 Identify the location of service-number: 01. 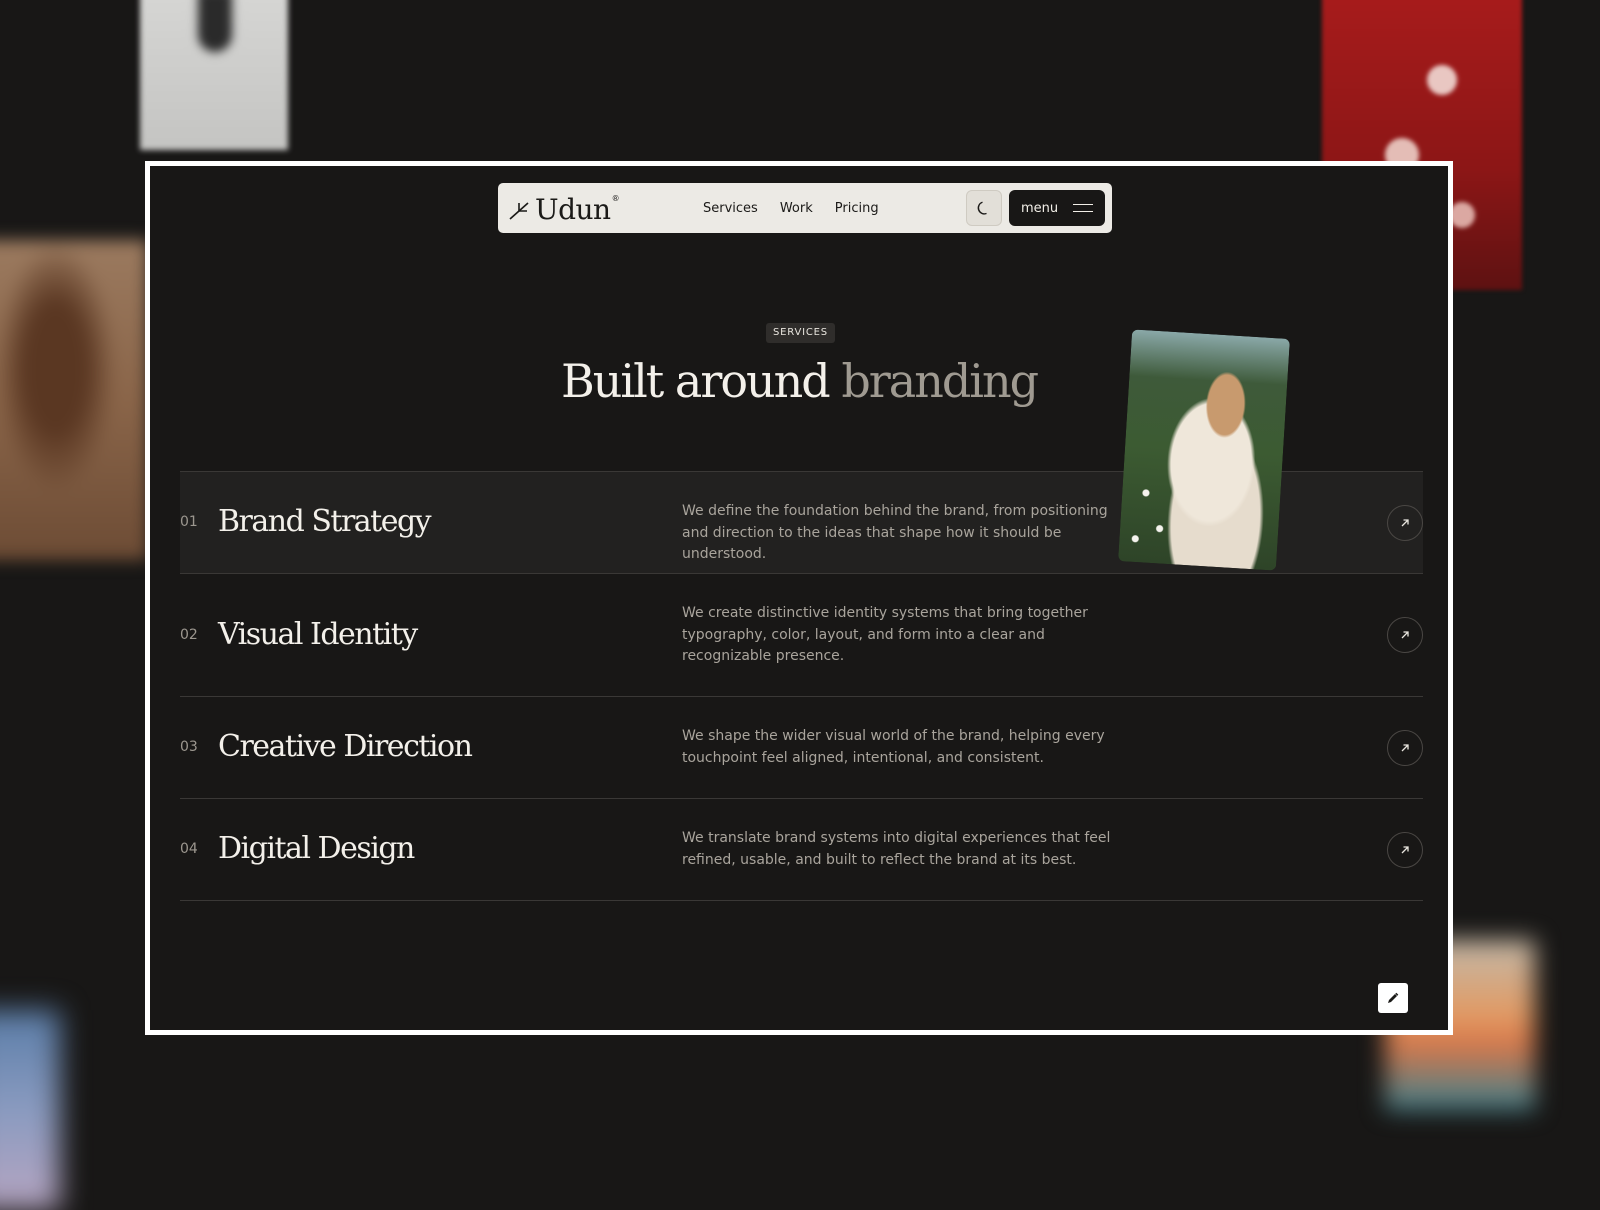
(189, 522).